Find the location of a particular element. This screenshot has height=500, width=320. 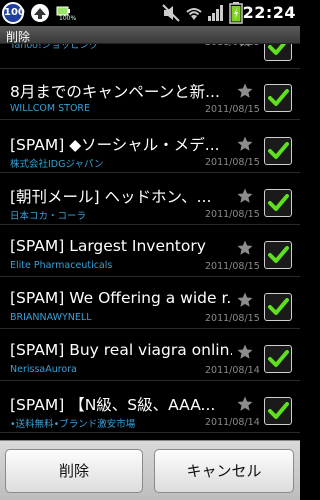

page-title: 削除 is located at coordinates (18, 37).